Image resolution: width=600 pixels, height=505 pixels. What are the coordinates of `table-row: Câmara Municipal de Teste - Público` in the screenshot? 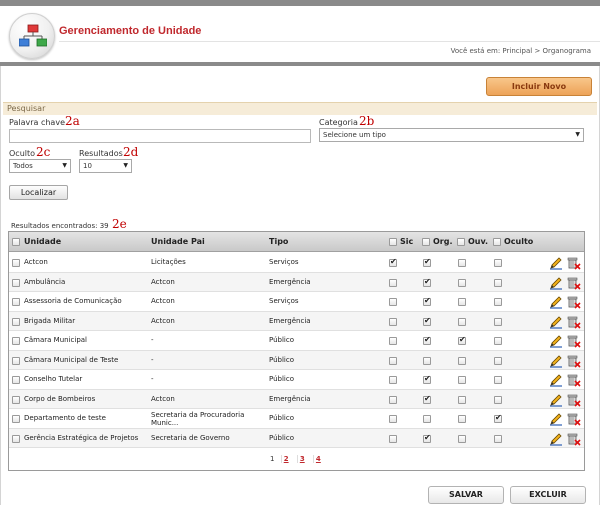 It's located at (296, 360).